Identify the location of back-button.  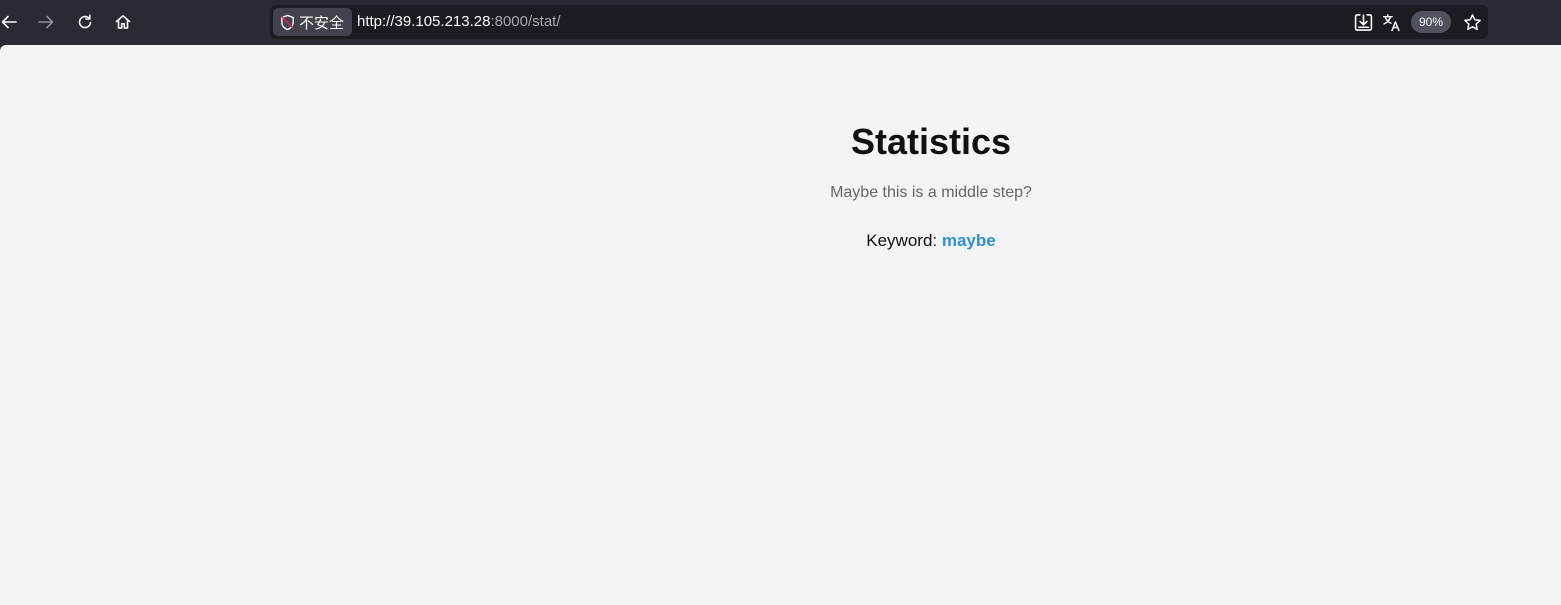
(12, 22).